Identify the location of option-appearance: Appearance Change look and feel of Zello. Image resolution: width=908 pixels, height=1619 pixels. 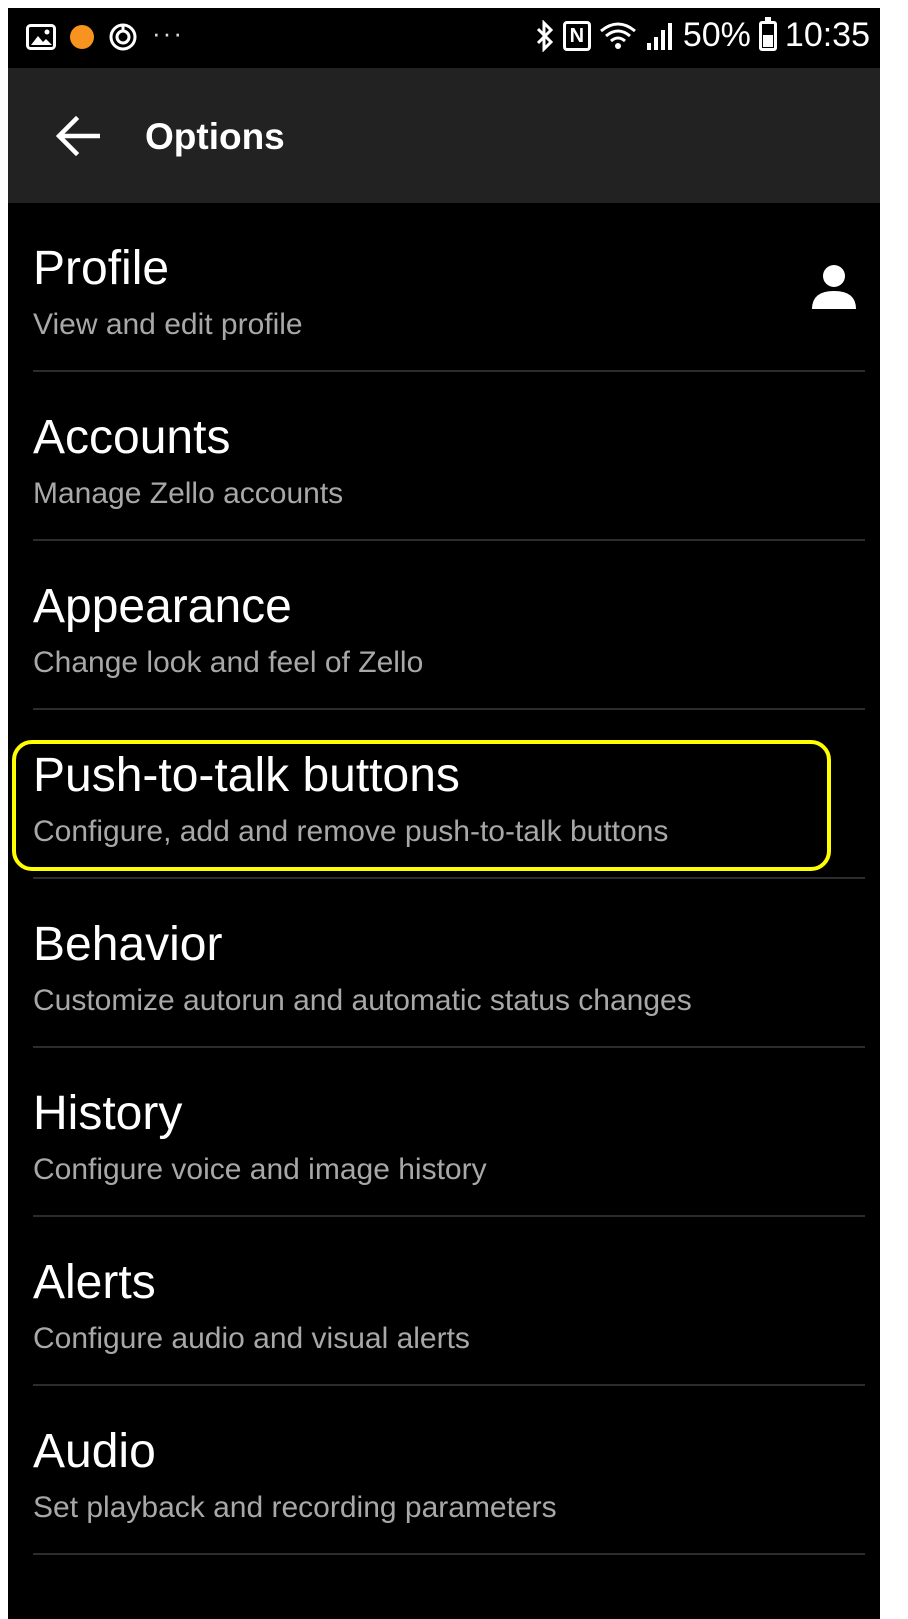
(444, 625).